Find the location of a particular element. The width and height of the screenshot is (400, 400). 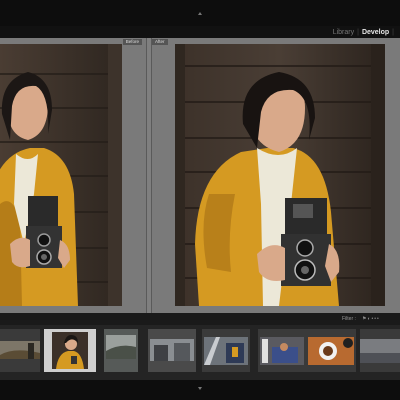

filter-label: Filter : is located at coordinates (349, 319).